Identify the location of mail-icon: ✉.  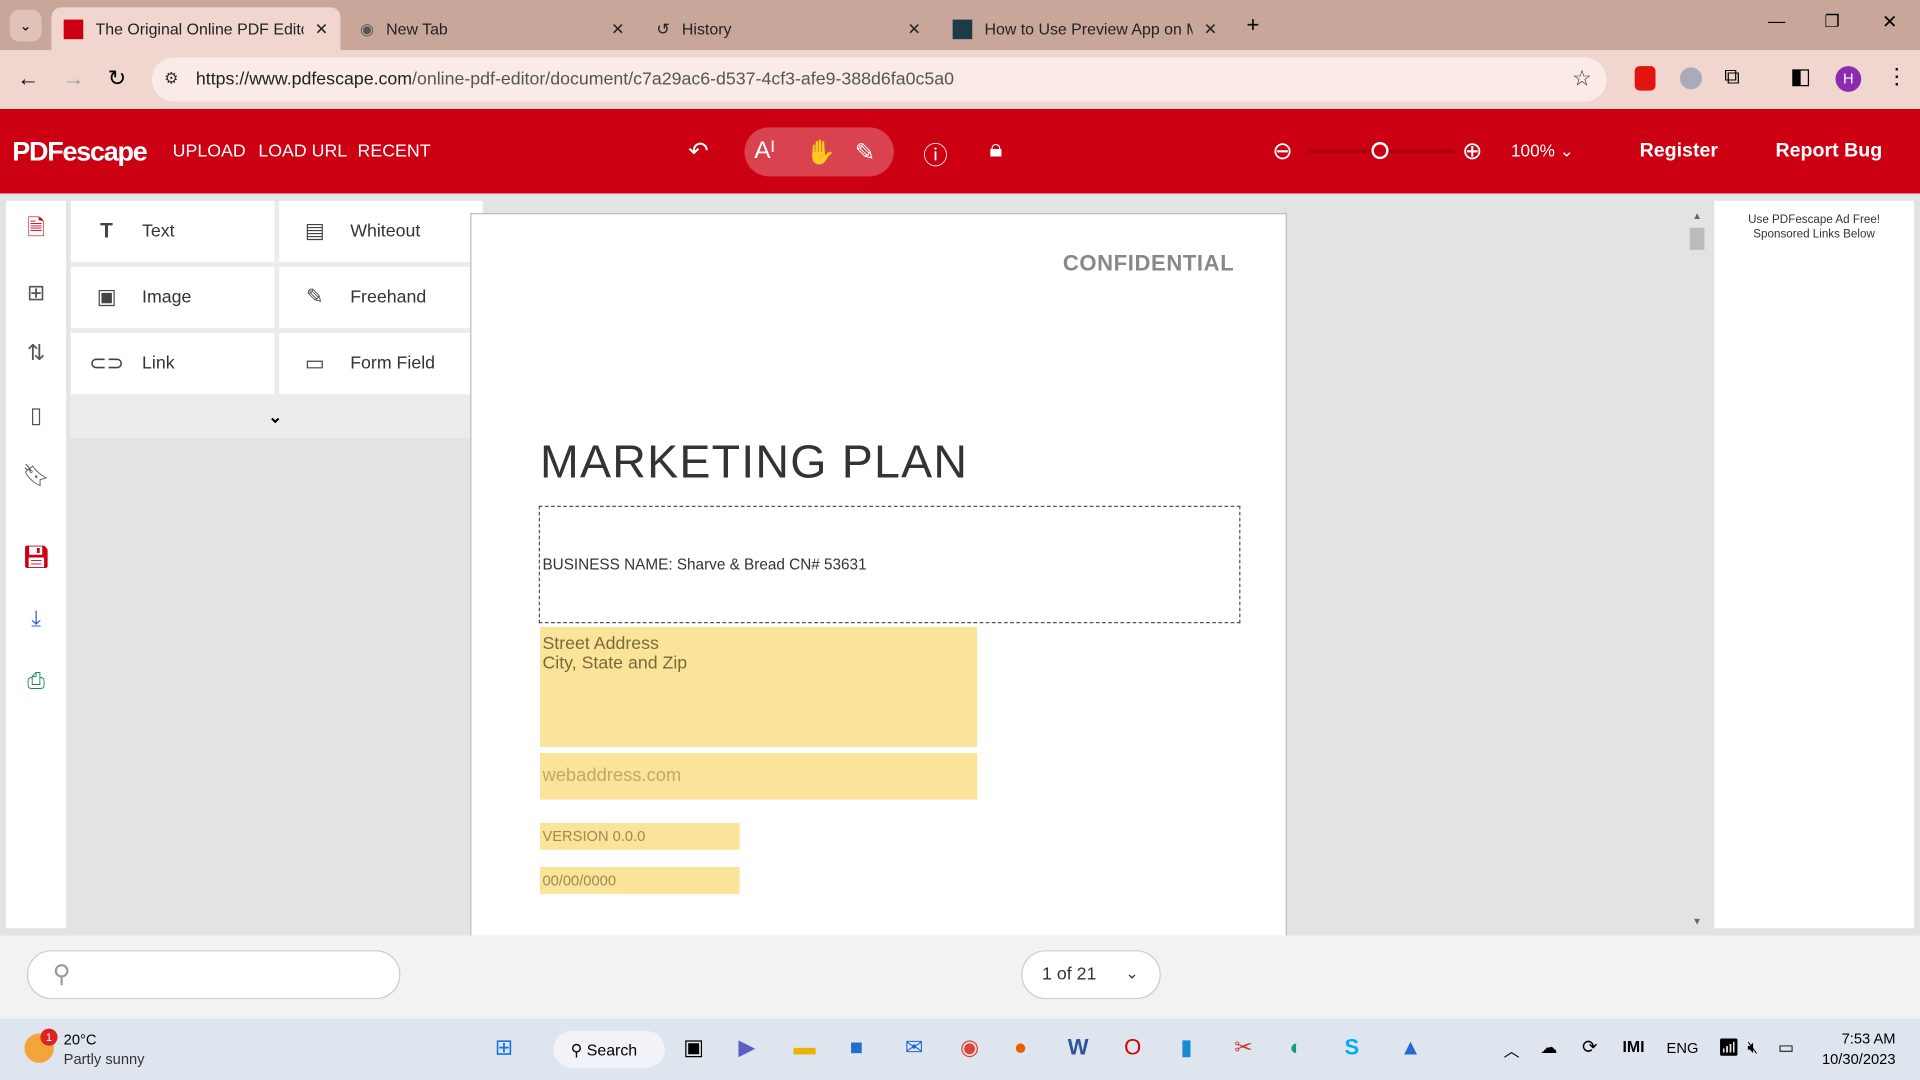
(914, 1048).